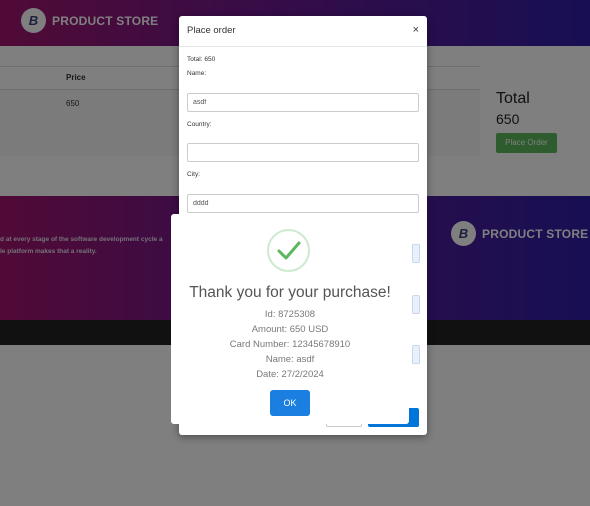  I want to click on modal-title: Place order, so click(211, 30).